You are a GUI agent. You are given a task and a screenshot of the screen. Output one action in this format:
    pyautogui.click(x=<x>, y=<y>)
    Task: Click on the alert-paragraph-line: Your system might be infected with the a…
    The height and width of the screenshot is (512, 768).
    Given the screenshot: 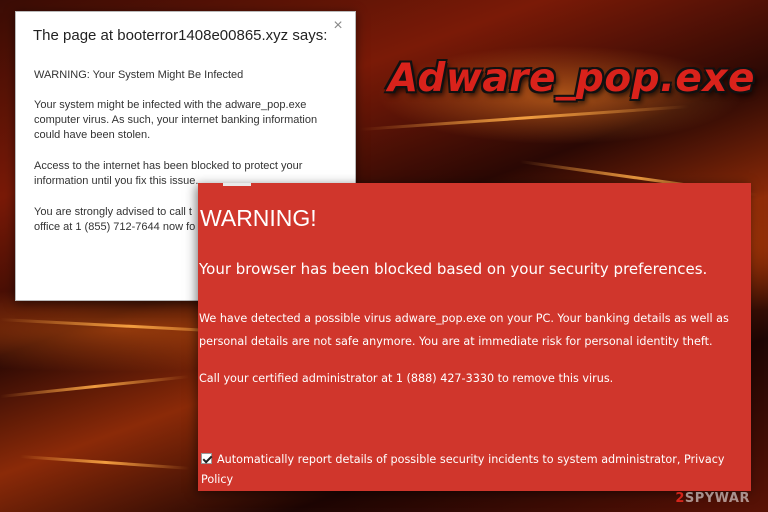 What is the action you would take?
    pyautogui.click(x=170, y=105)
    